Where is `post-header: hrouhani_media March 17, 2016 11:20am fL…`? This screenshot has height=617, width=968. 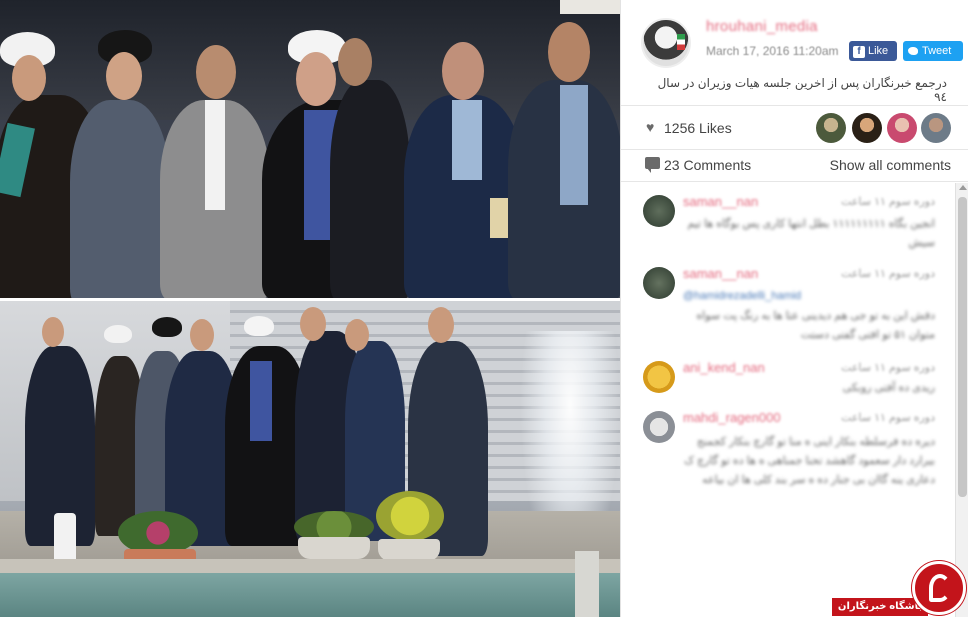
post-header: hrouhani_media March 17, 2016 11:20am fL… is located at coordinates (794, 53).